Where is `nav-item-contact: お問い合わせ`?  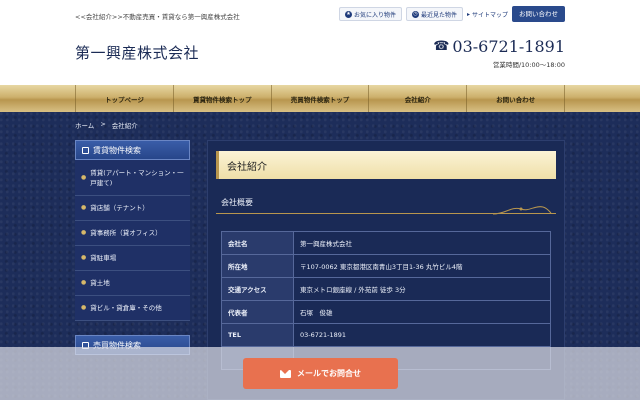 nav-item-contact: お問い合わせ is located at coordinates (515, 98).